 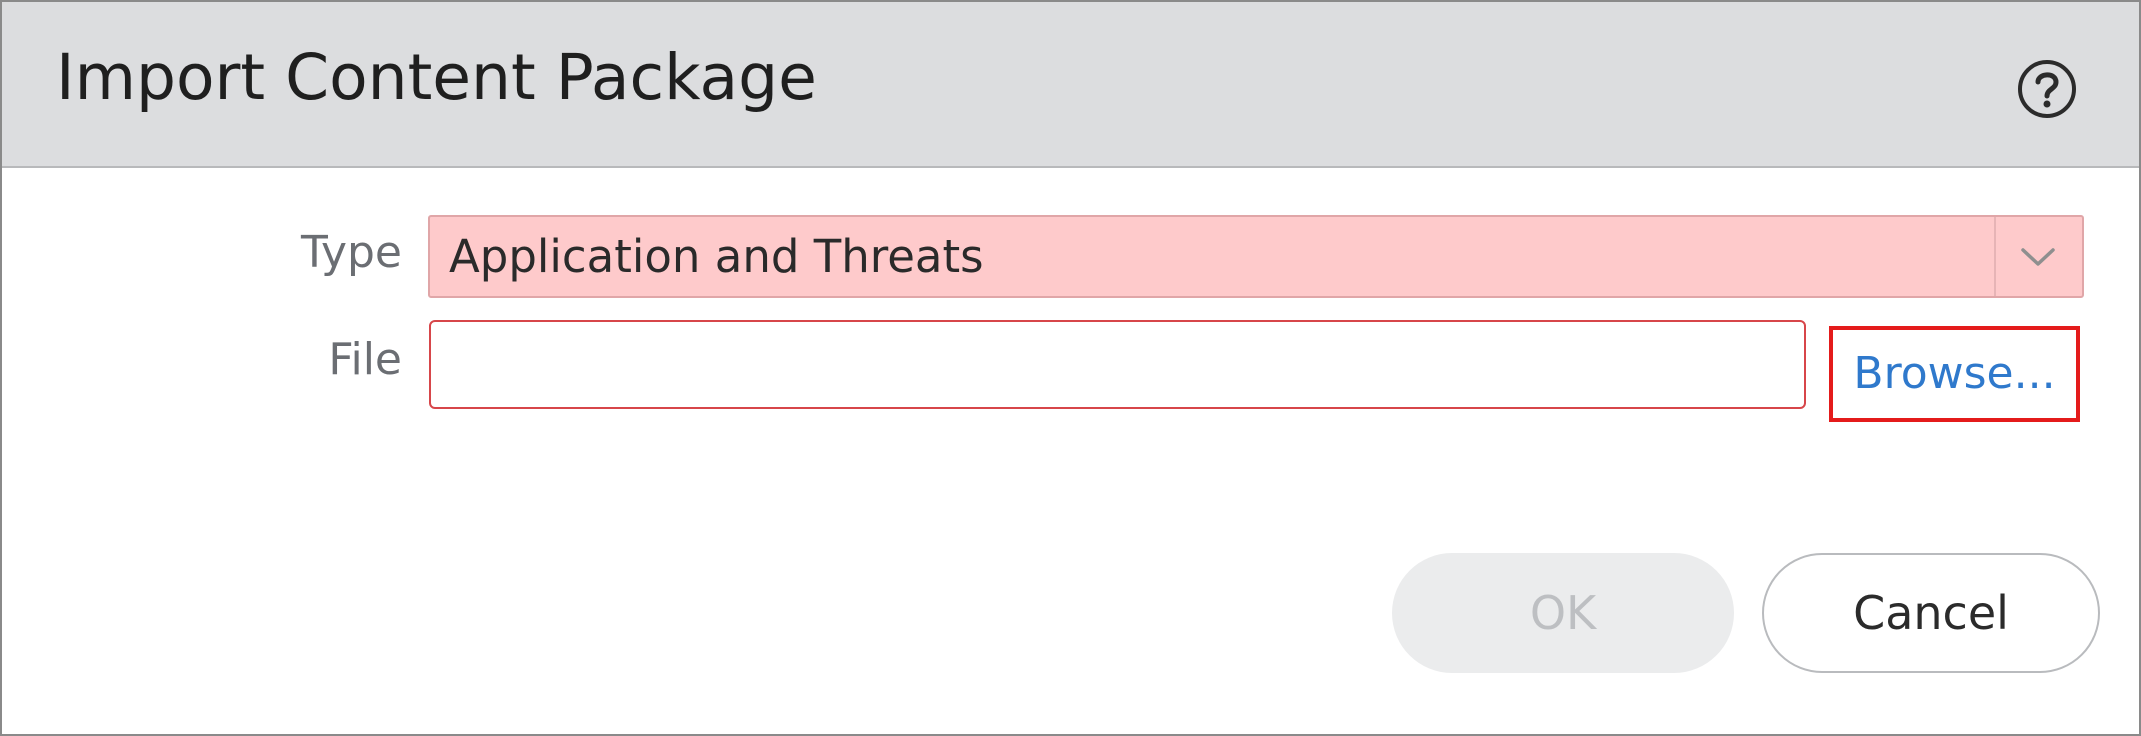 I want to click on chevron-down-icon, so click(x=2038, y=257).